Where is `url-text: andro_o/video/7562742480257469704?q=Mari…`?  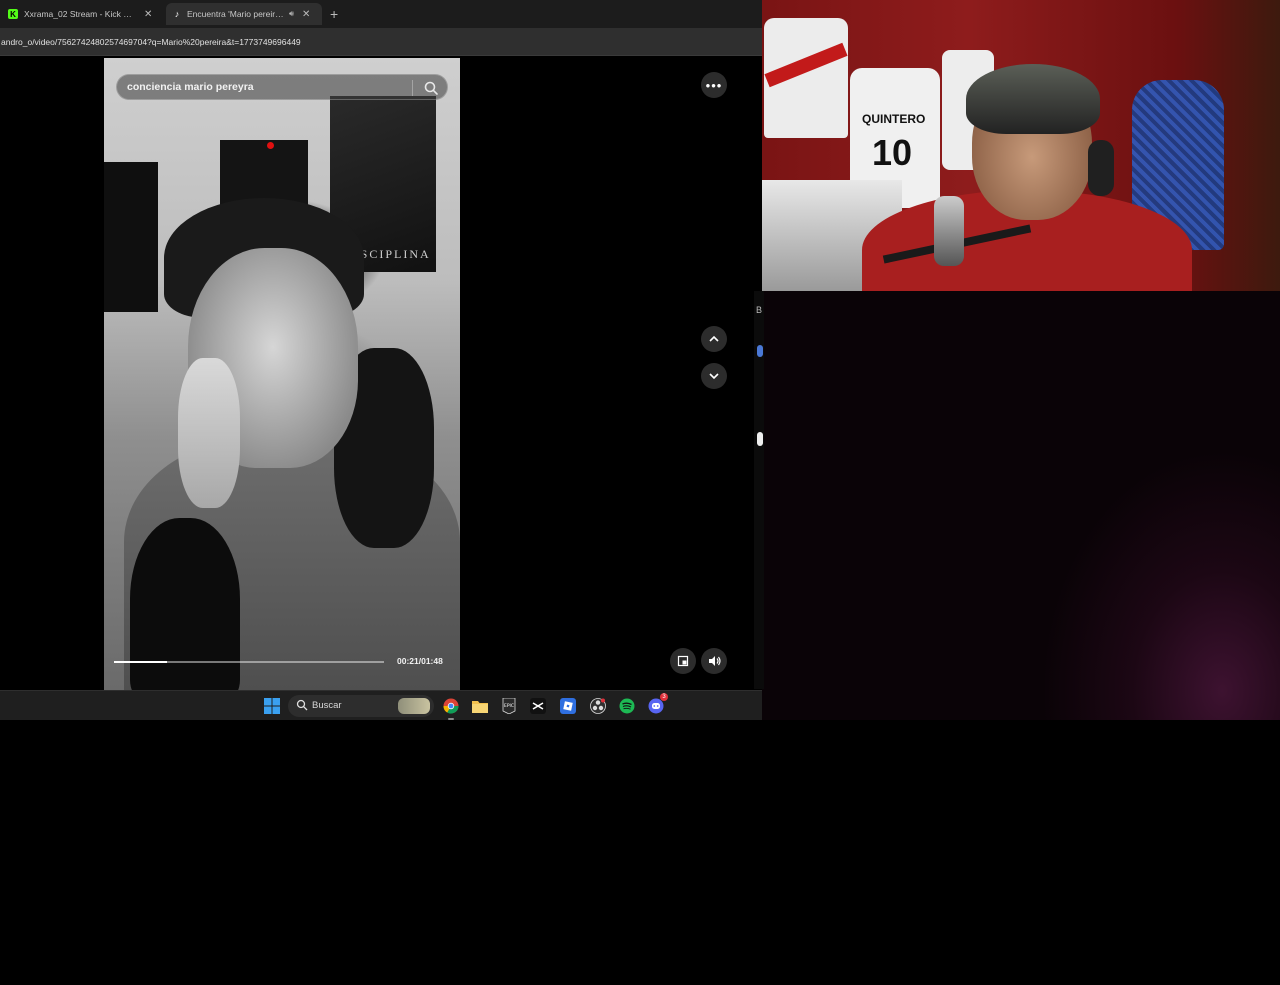
url-text: andro_o/video/7562742480257469704?q=Mari… is located at coordinates (150, 42).